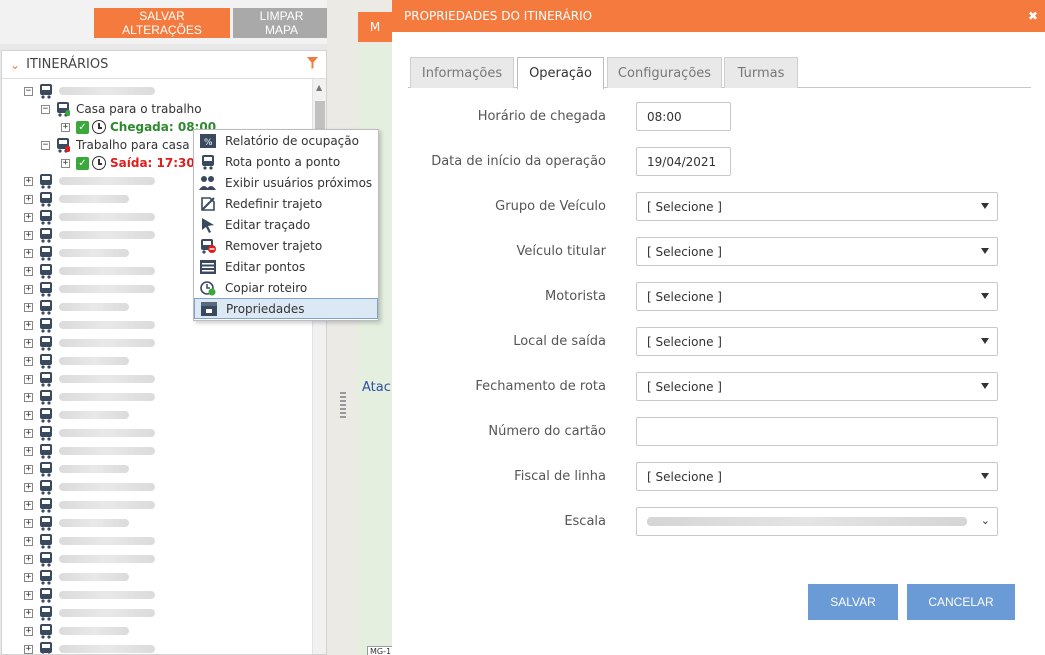 The image size is (1045, 655). What do you see at coordinates (761, 72) in the screenshot?
I see `tab-turmas: Turmas` at bounding box center [761, 72].